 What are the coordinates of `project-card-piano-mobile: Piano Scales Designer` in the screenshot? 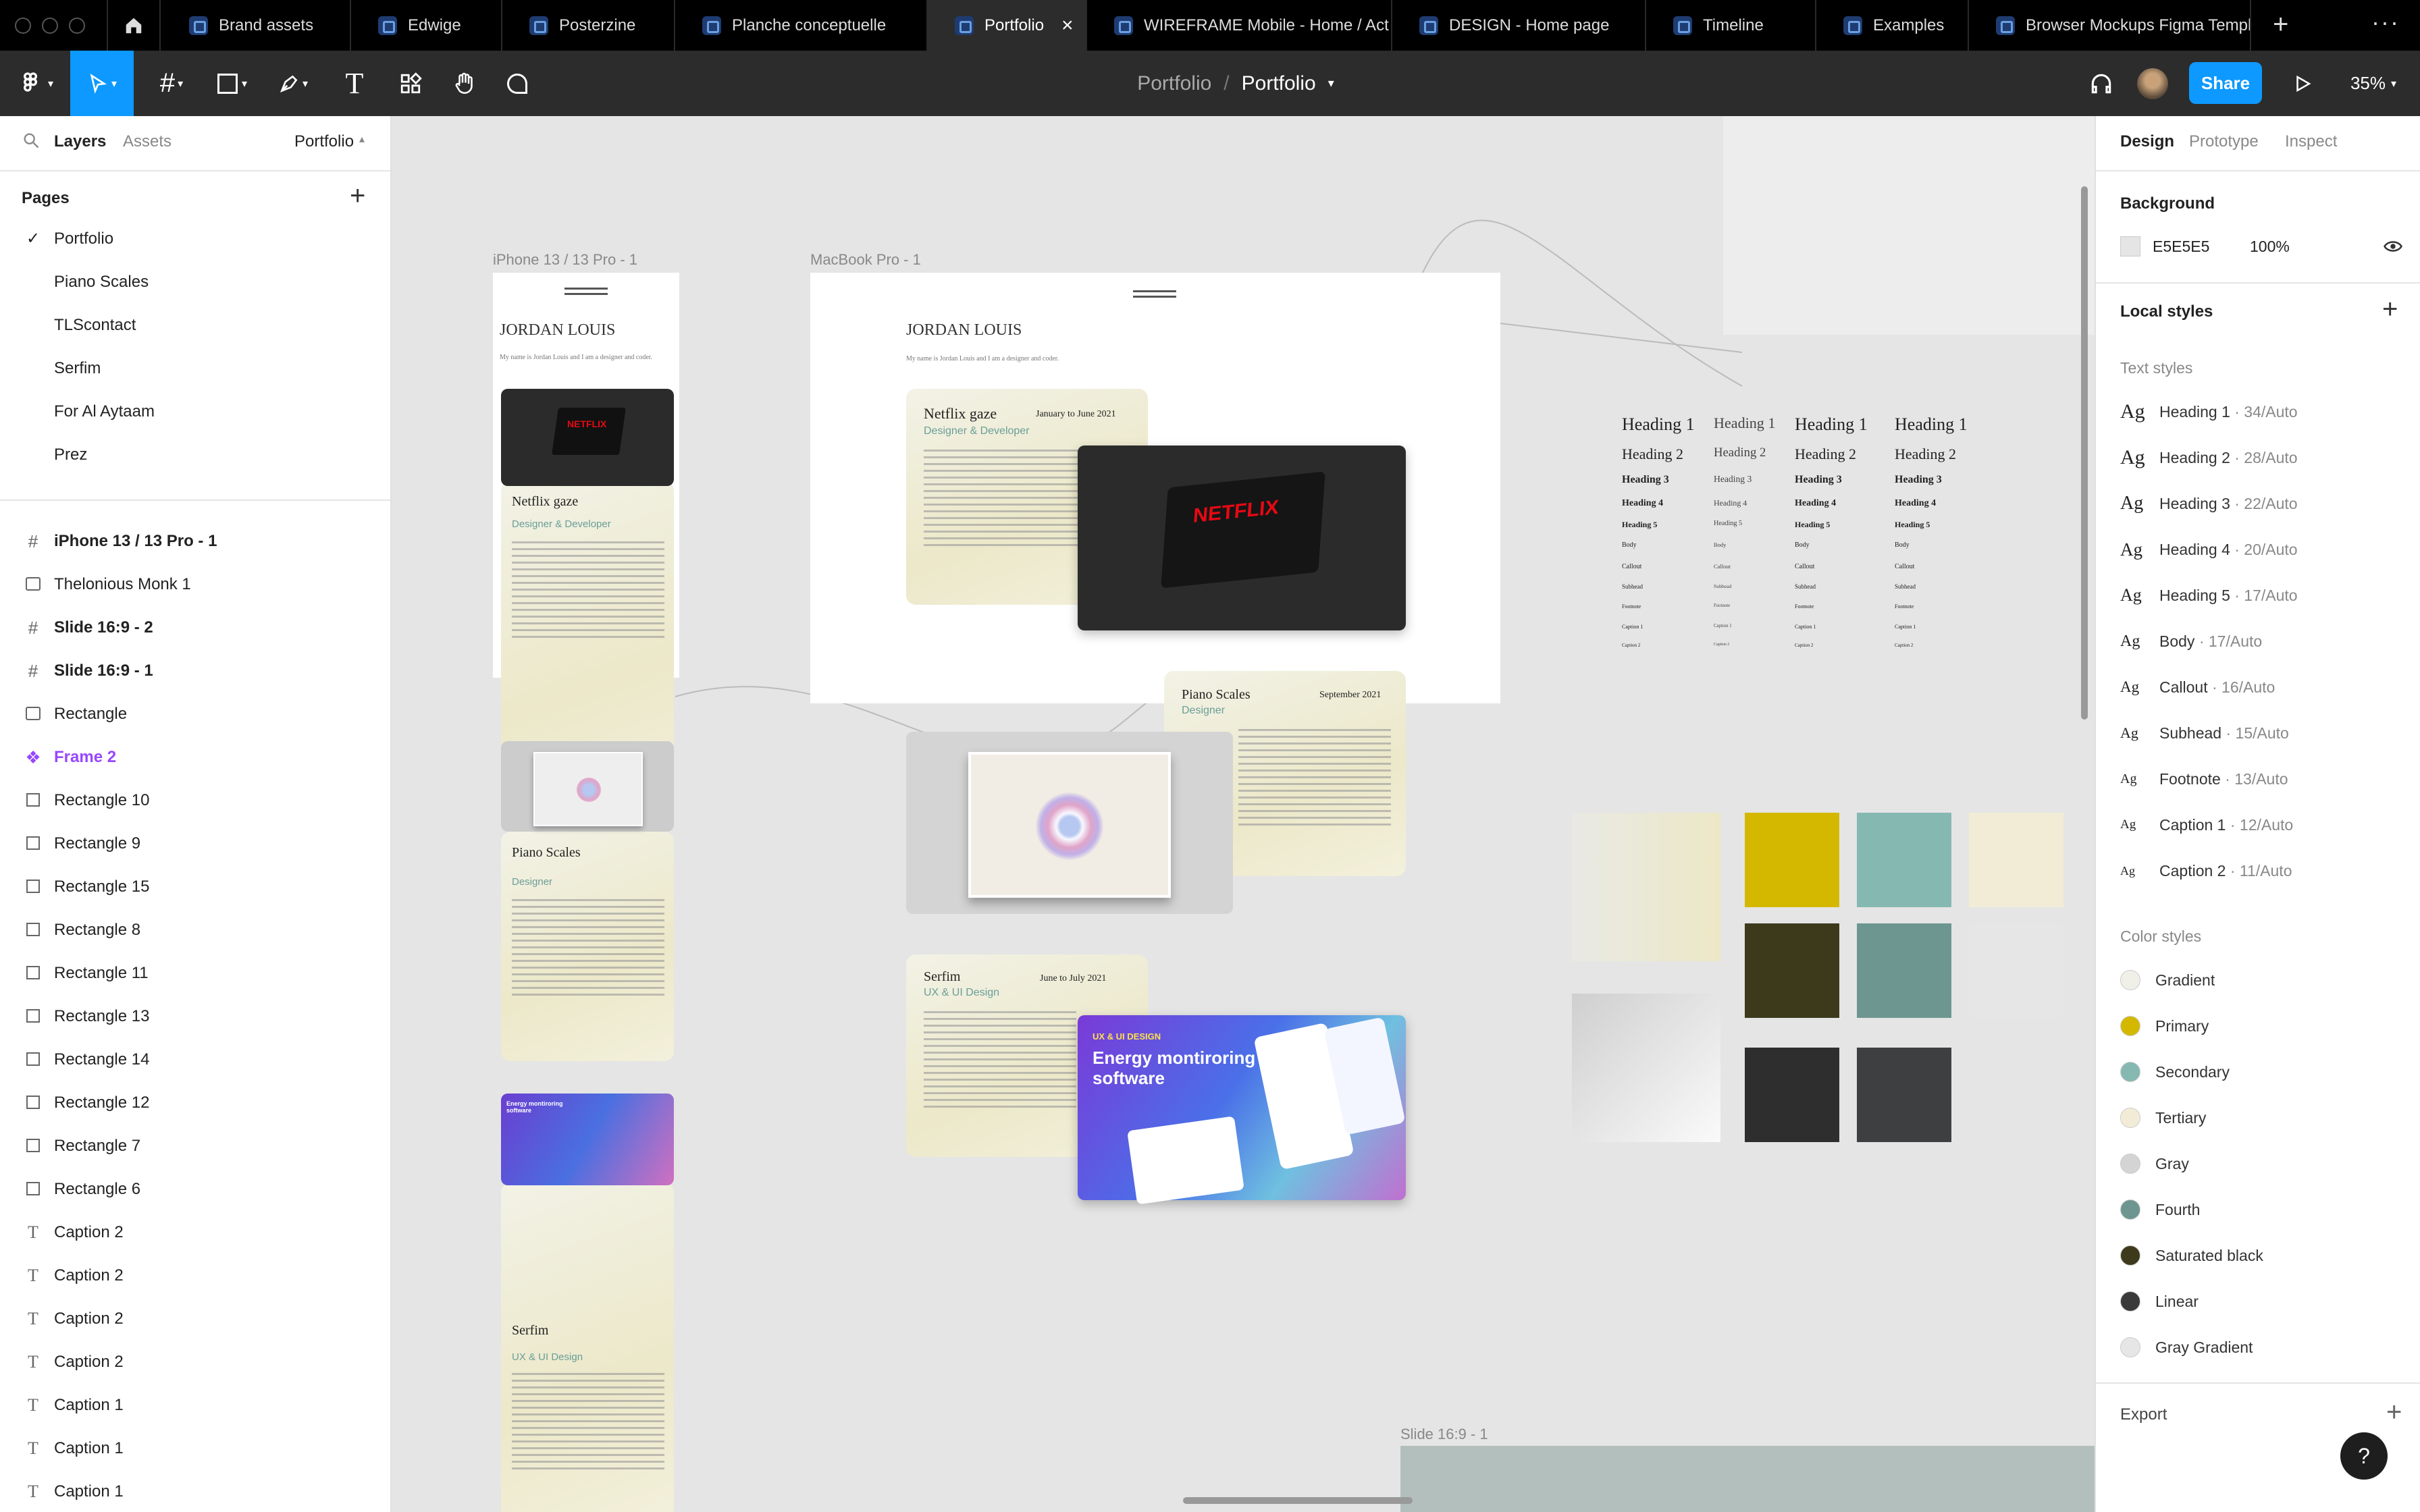 It's located at (587, 946).